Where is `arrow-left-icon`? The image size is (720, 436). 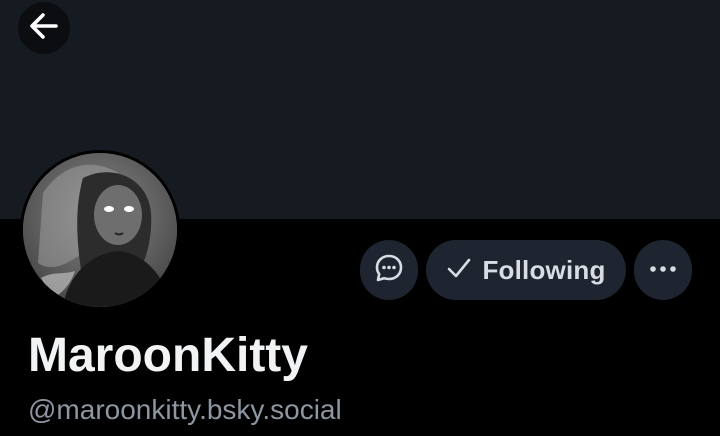
arrow-left-icon is located at coordinates (44, 28).